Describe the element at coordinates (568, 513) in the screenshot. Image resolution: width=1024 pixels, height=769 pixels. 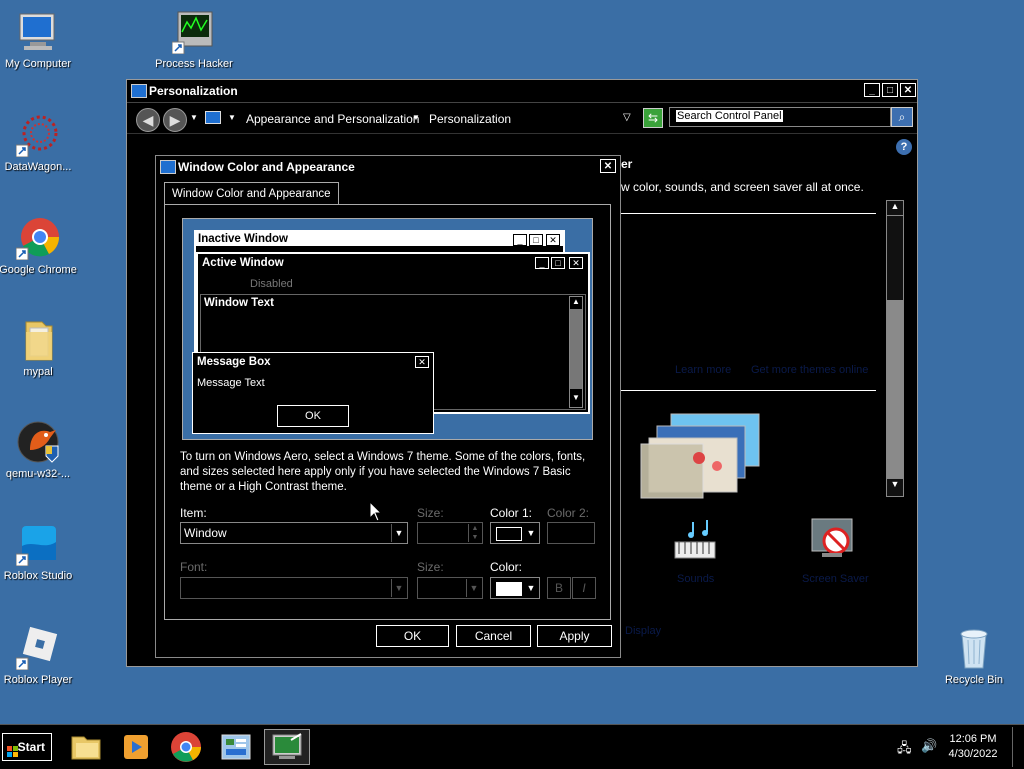
I see `color2-label: Color 2:` at that location.